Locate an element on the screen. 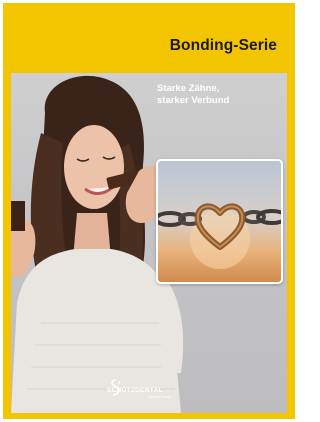 This screenshot has height=422, width=320. brand-mark-icon is located at coordinates (115, 387).